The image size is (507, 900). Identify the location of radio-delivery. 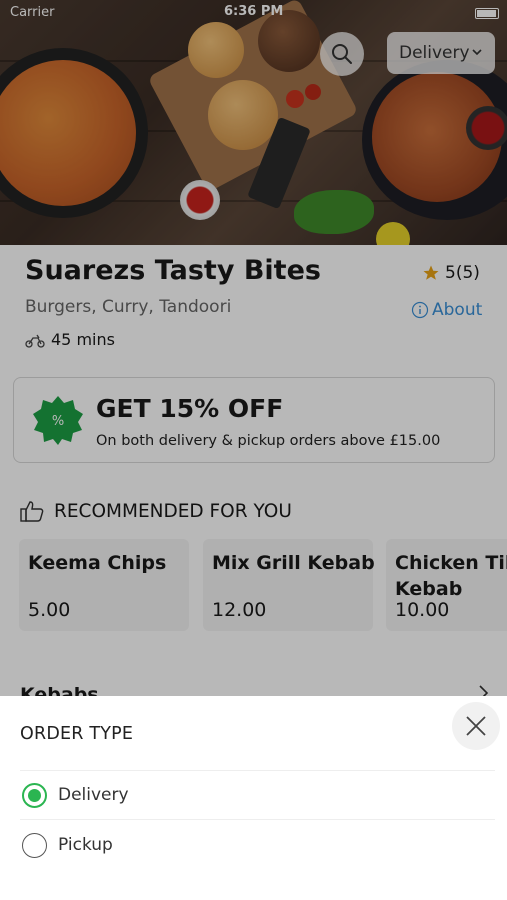
(34, 795).